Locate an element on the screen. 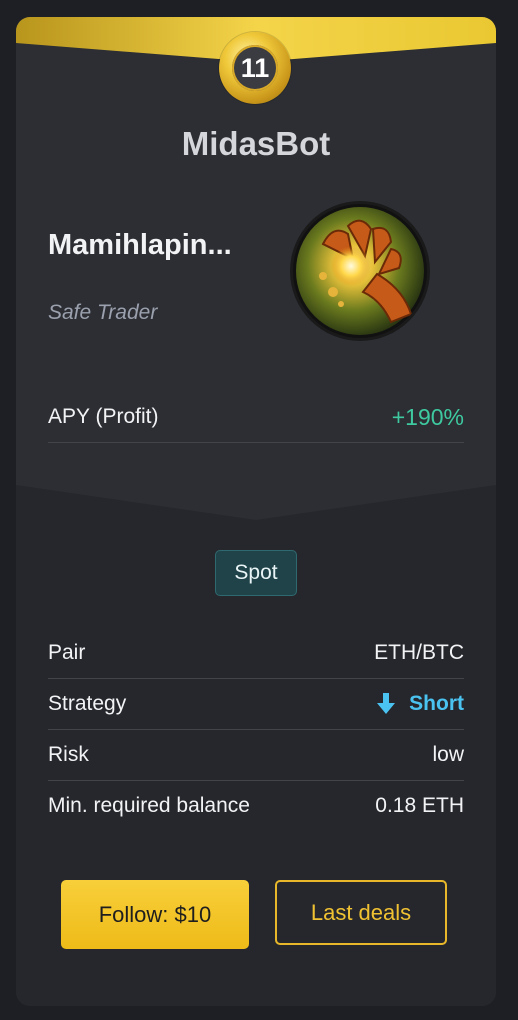  market-type-badge: Spot is located at coordinates (256, 573).